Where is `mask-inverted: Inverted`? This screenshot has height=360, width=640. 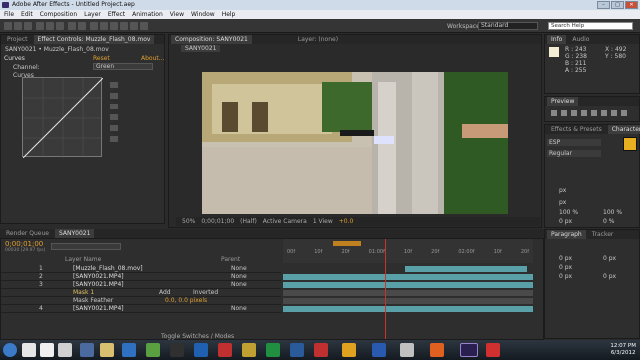
mask-inverted: Inverted is located at coordinates (205, 293).